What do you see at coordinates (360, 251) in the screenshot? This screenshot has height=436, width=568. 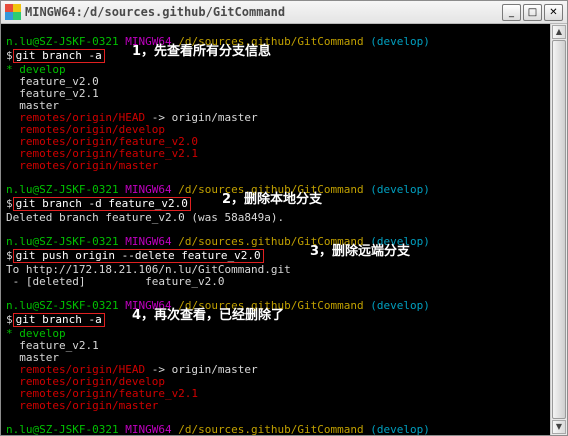 I see `annotation-note: 3，删除远端分支` at bounding box center [360, 251].